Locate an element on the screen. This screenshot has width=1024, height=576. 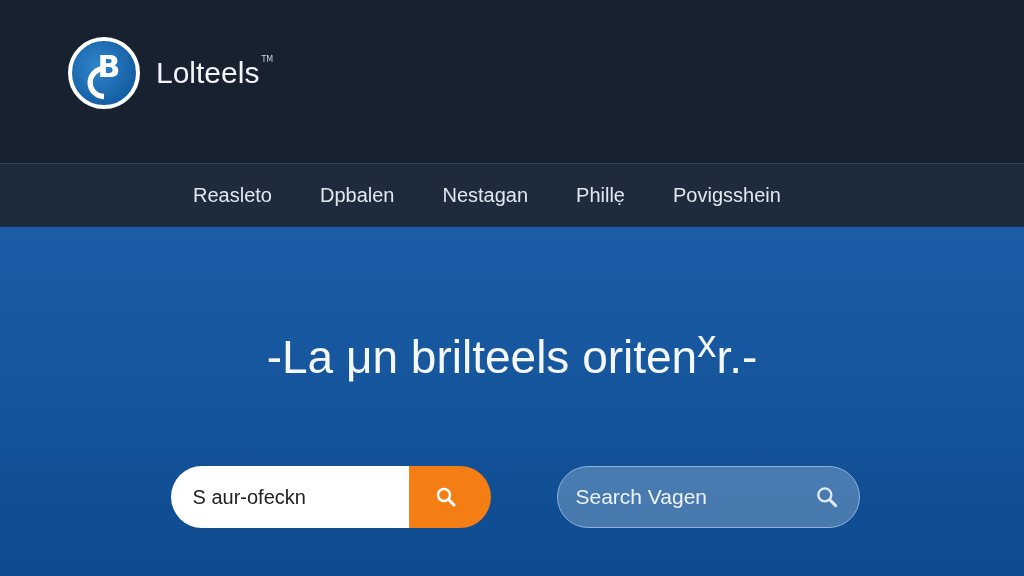
nav-link: Nestagan is located at coordinates (485, 195).